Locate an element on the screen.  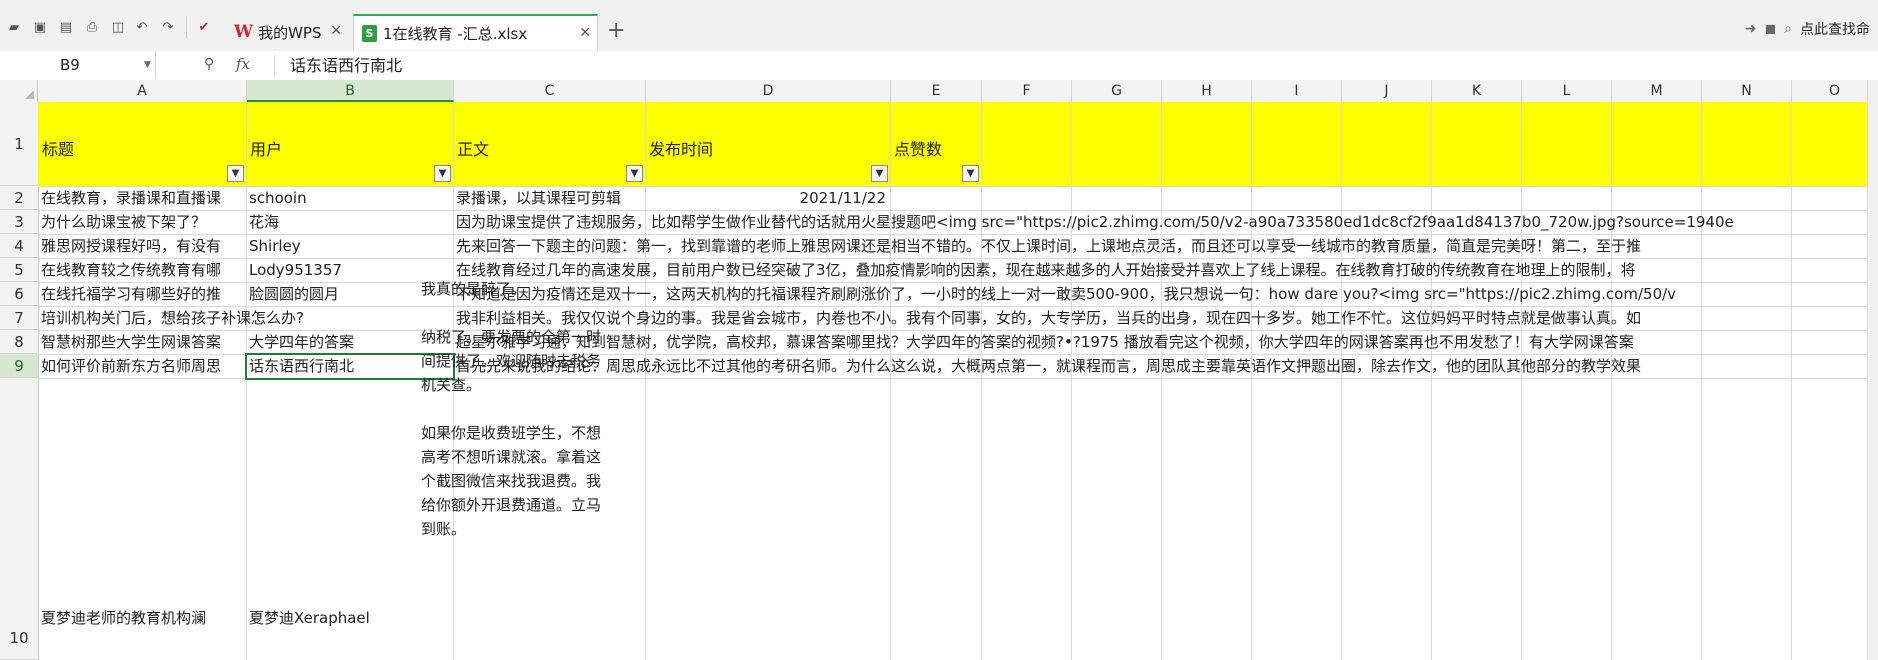
cell-b4: Shirley is located at coordinates (349, 246).